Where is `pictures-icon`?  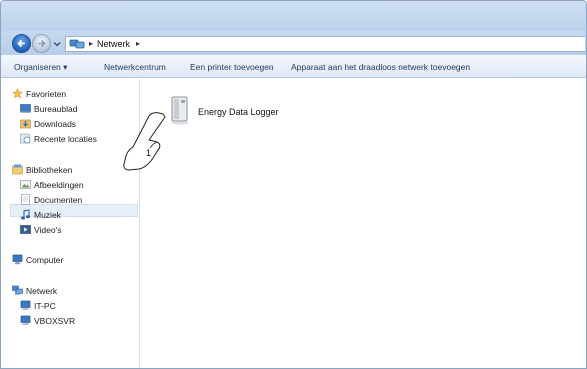
pictures-icon is located at coordinates (25, 184).